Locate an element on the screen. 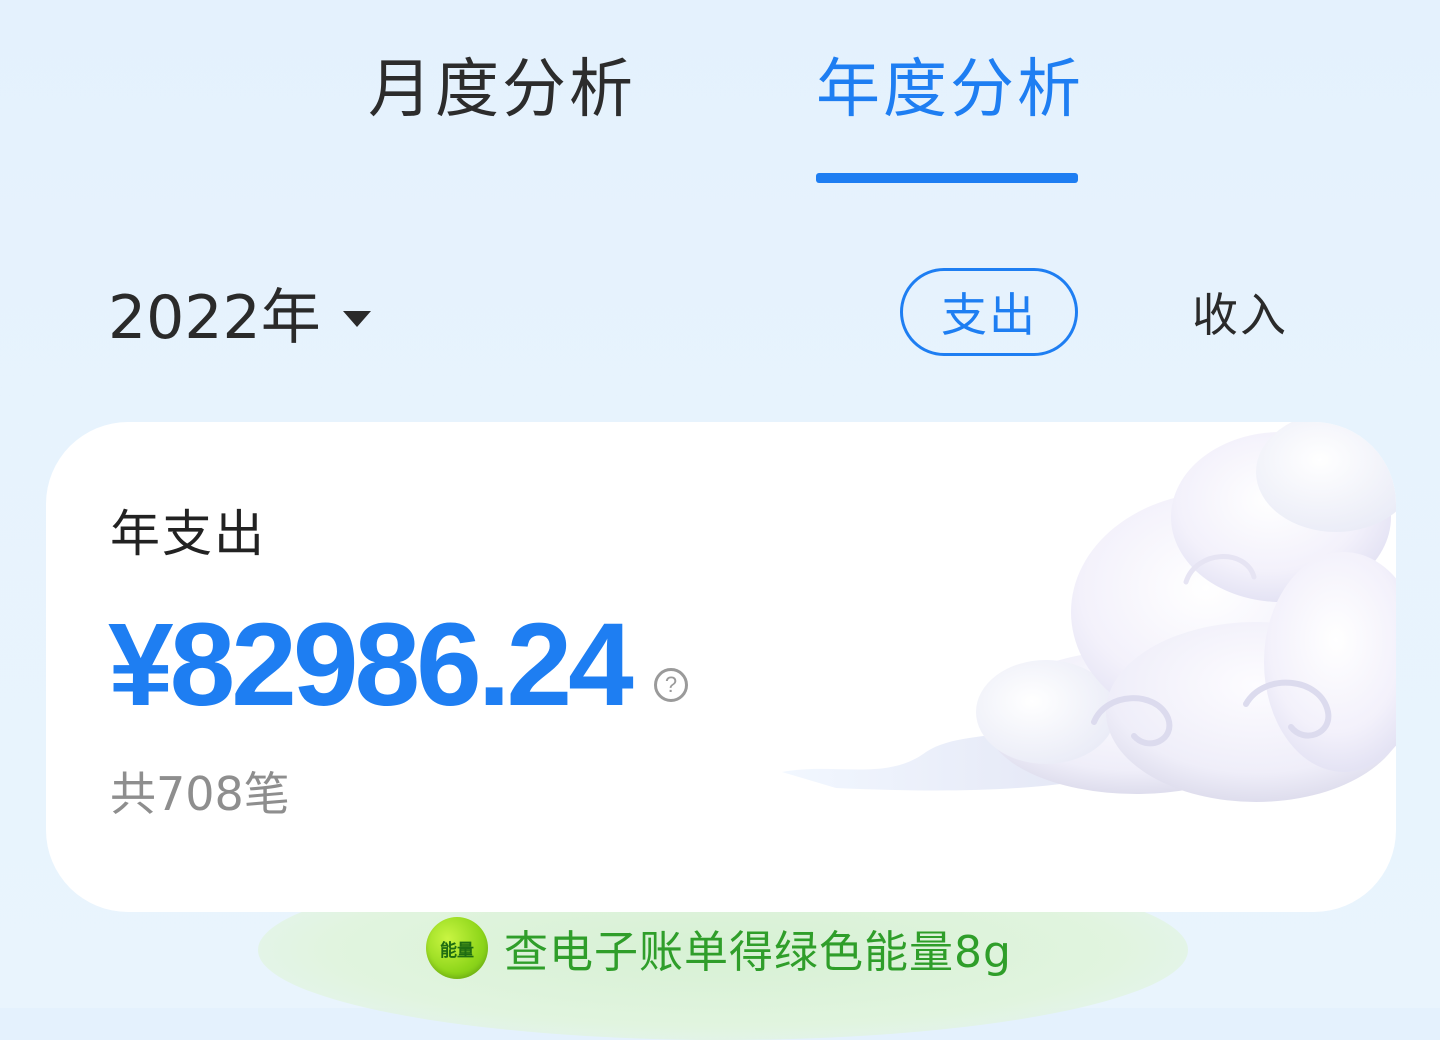  green-energy-banner: 能量 查电子账单得绿色能量8g is located at coordinates (719, 948).